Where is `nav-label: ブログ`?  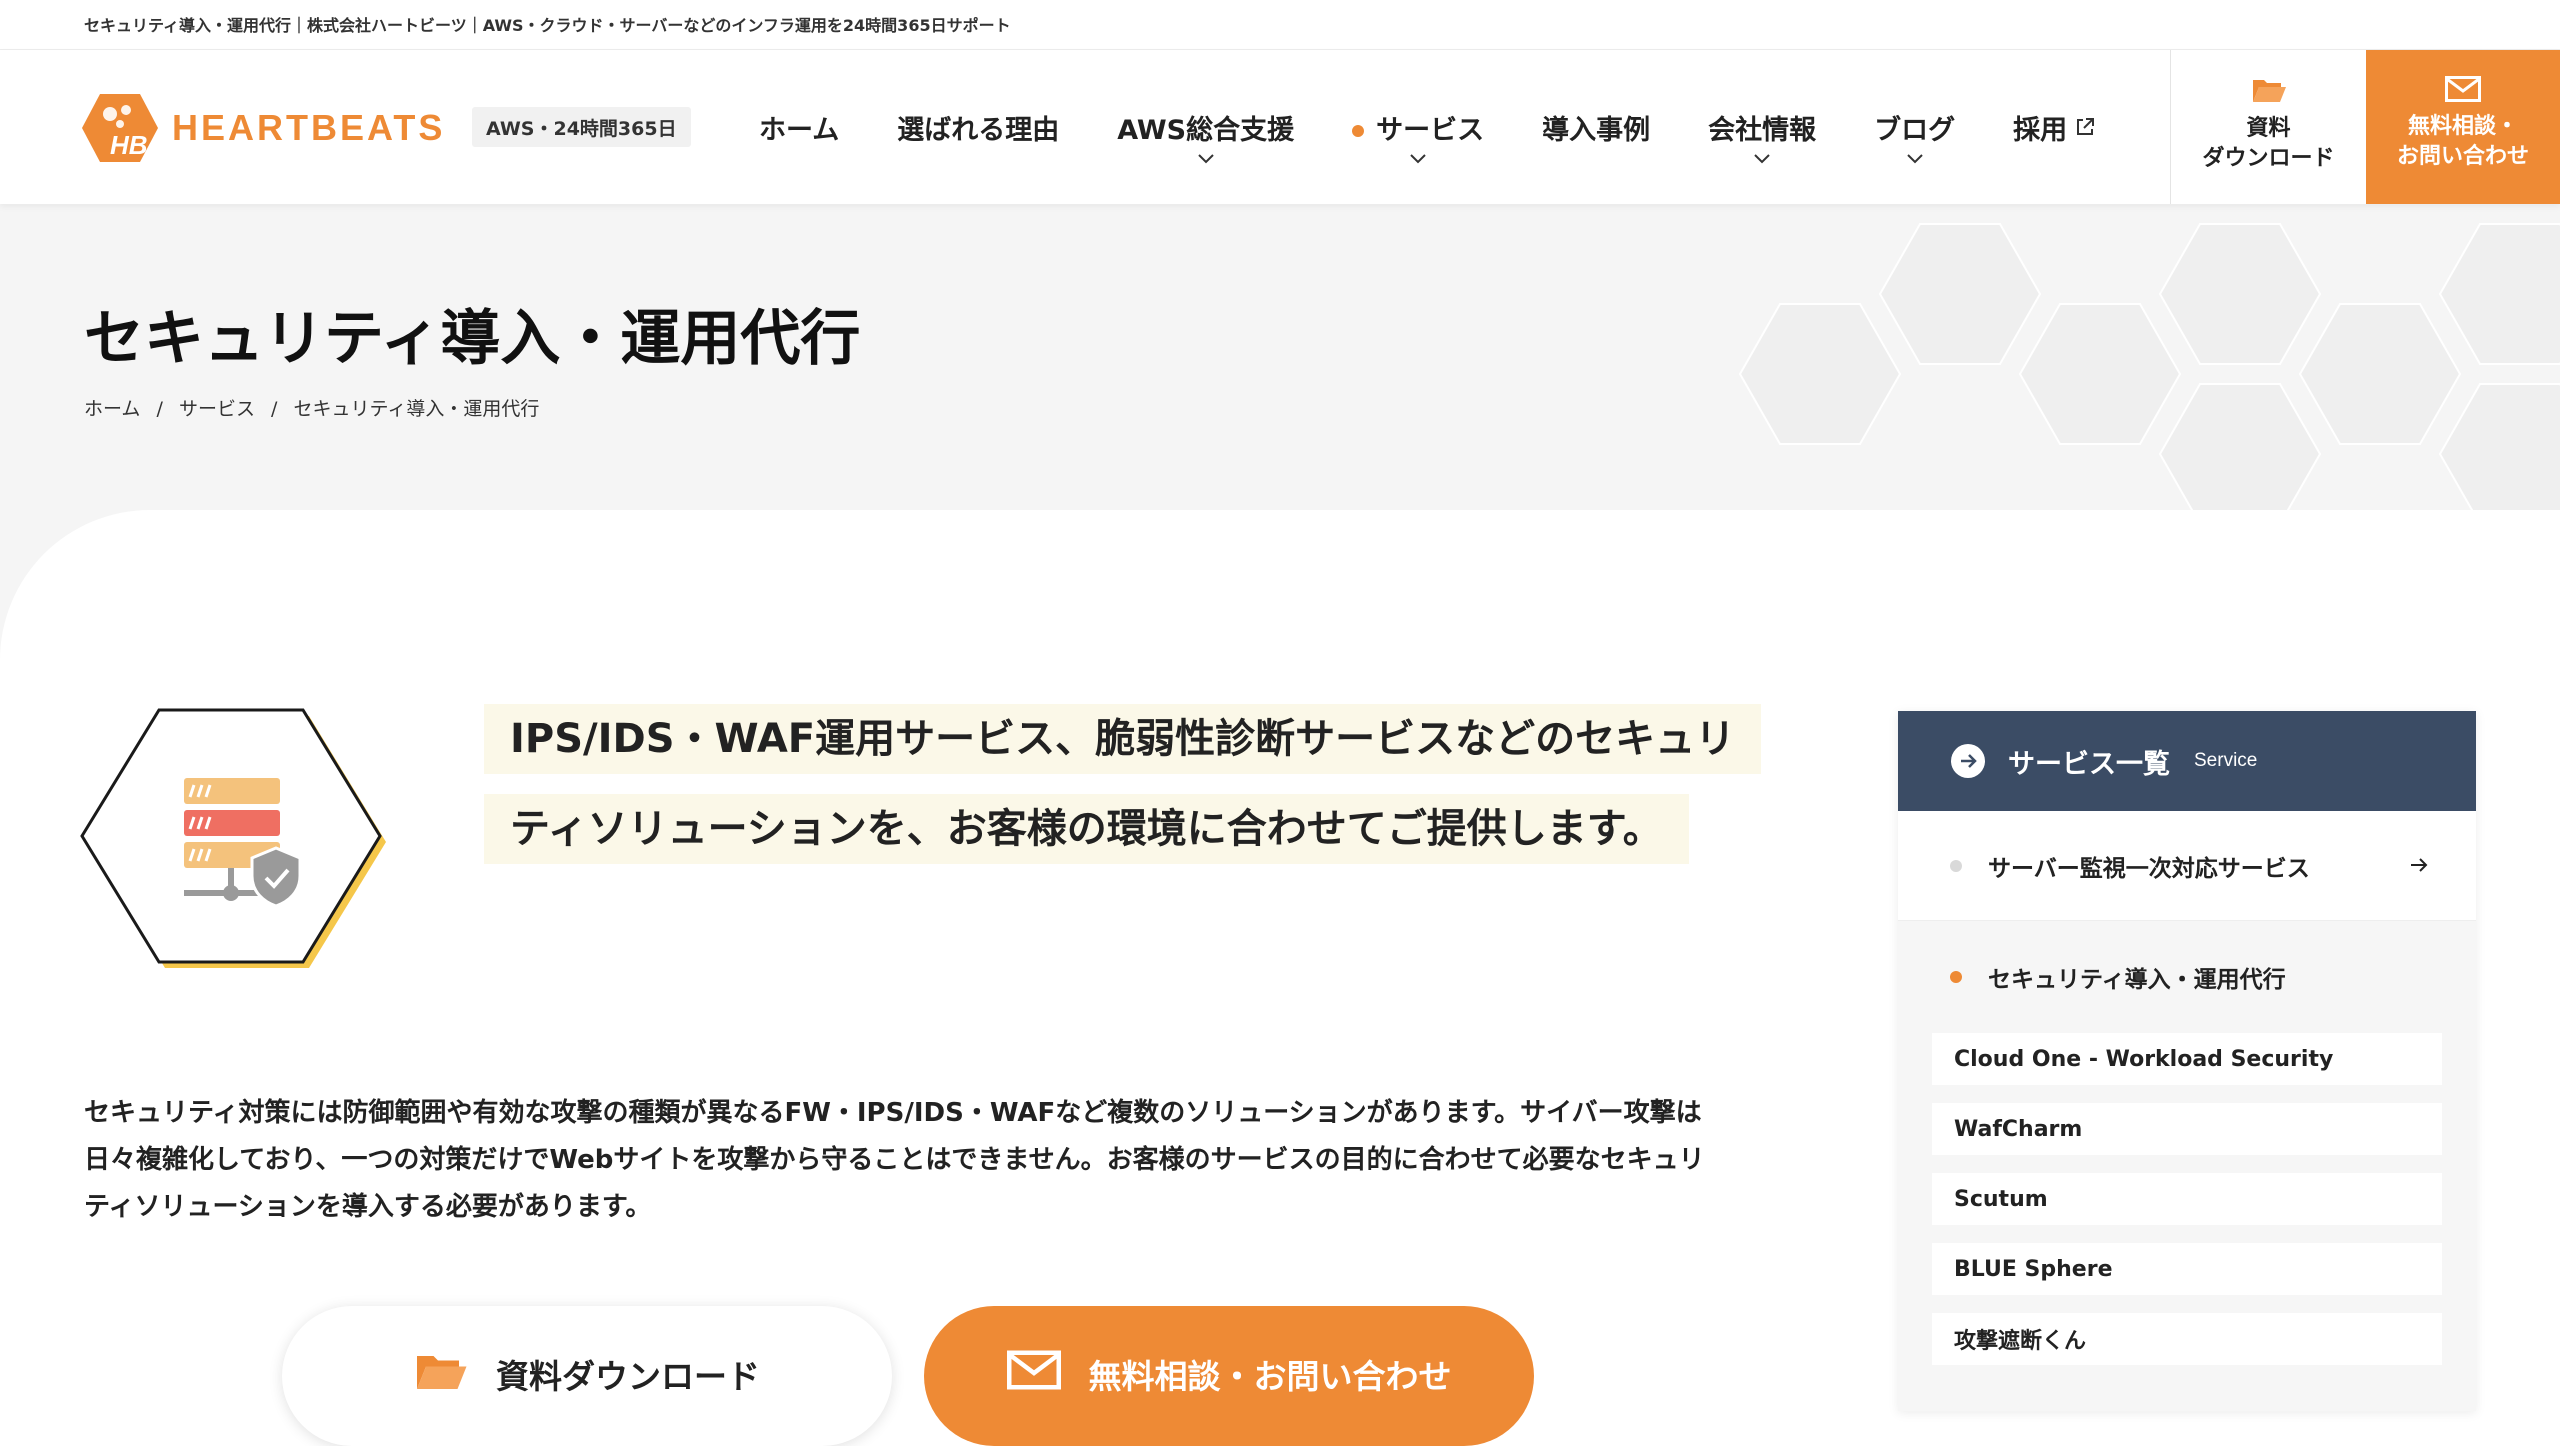 nav-label: ブログ is located at coordinates (1915, 130).